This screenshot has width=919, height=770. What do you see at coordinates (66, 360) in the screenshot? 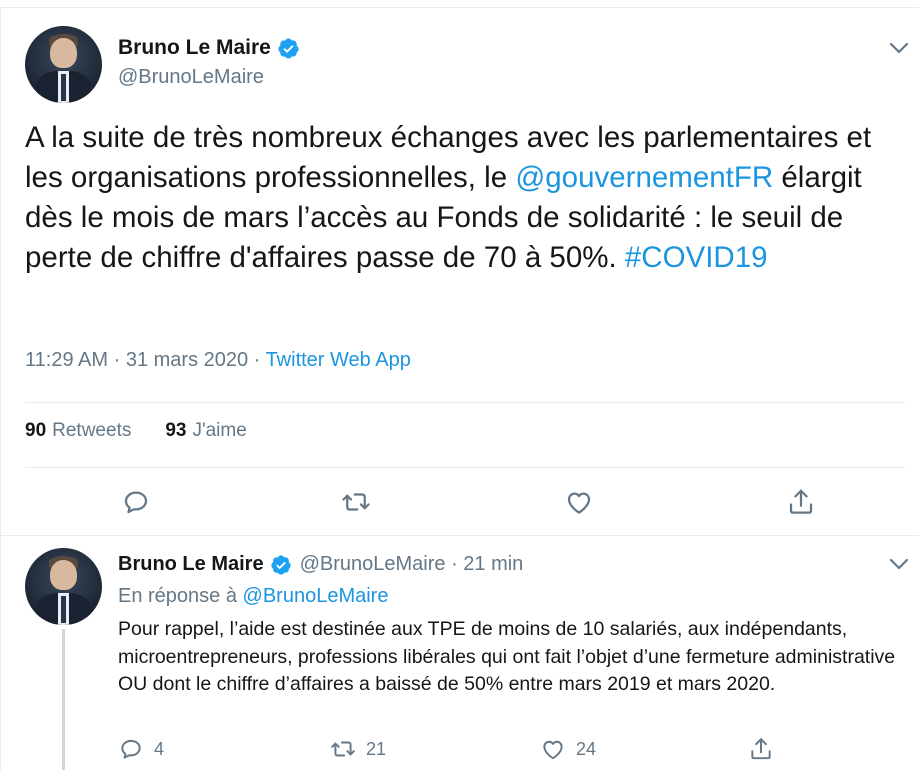
I see `tweet-time: 11:29 AM` at bounding box center [66, 360].